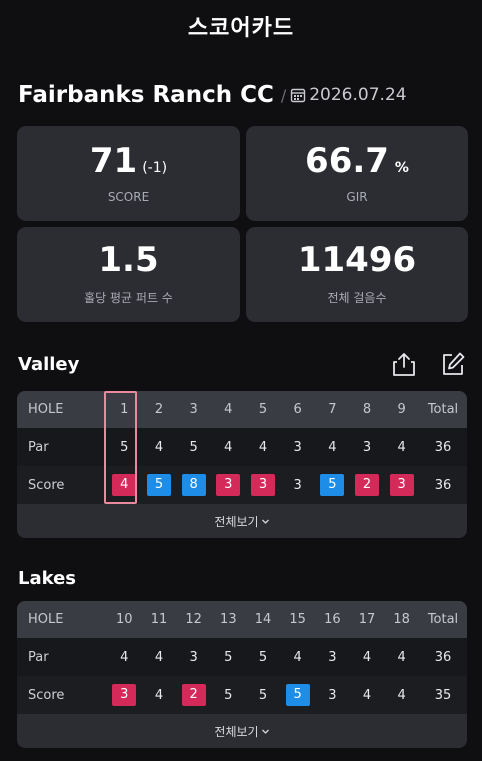 The height and width of the screenshot is (761, 482). Describe the element at coordinates (404, 364) in the screenshot. I see `share-icon` at that location.